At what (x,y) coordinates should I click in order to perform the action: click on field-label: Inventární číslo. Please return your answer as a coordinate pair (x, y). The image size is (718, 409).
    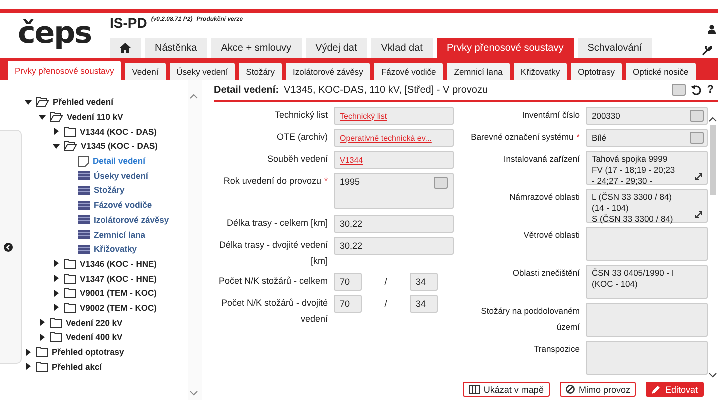
    Looking at the image, I should click on (551, 115).